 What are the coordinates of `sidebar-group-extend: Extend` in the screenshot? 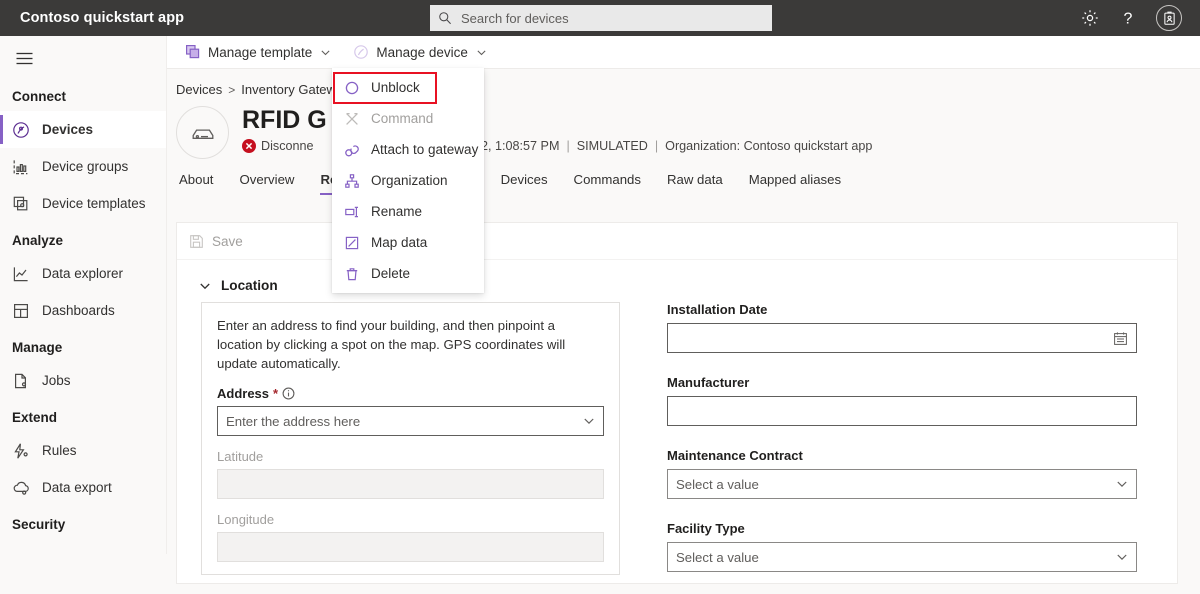 It's located at (35, 417).